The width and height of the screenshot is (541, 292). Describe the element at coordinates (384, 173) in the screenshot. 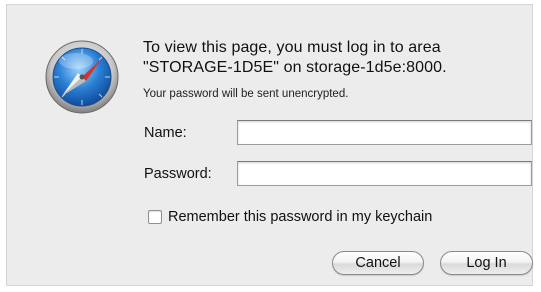

I see `password-field` at that location.